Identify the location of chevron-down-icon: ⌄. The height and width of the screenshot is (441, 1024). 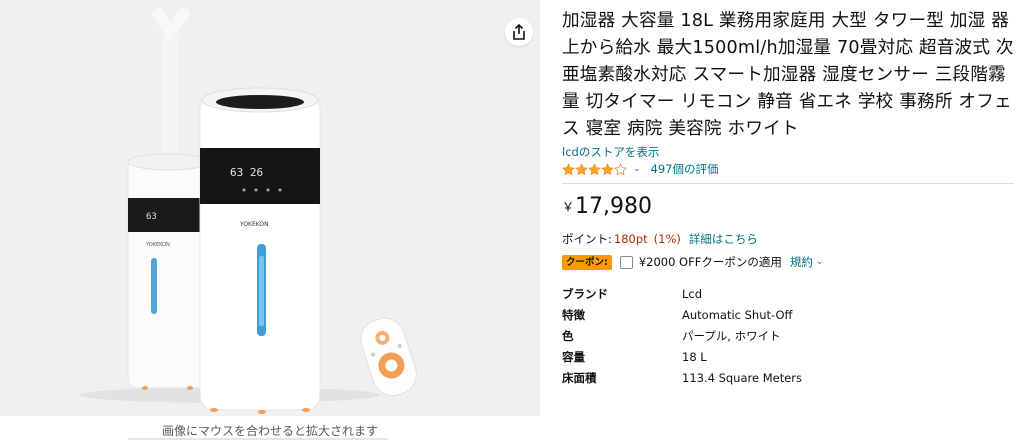
(820, 262).